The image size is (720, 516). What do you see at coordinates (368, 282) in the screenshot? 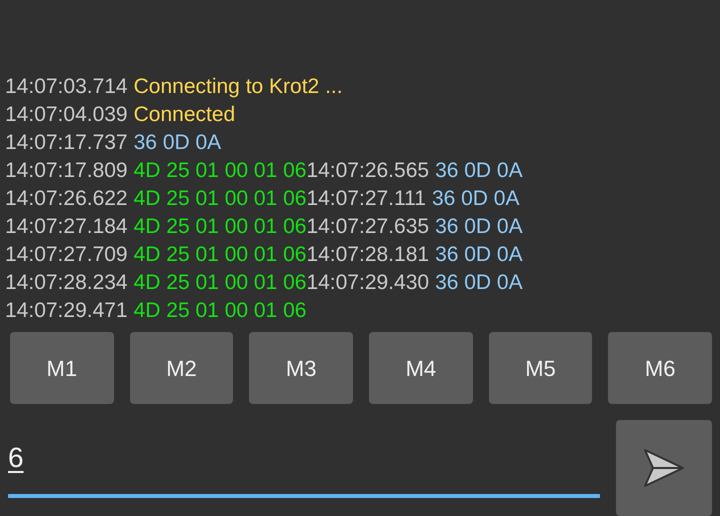
I see `timestamp: 14:07:29.430` at bounding box center [368, 282].